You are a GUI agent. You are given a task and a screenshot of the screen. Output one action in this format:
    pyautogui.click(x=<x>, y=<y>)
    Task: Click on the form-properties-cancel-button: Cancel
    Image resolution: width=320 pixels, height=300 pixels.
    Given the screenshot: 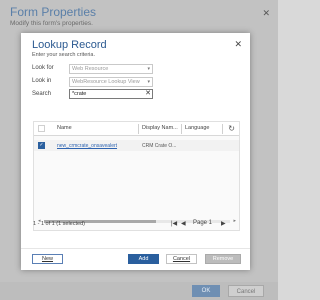 What is the action you would take?
    pyautogui.click(x=246, y=291)
    